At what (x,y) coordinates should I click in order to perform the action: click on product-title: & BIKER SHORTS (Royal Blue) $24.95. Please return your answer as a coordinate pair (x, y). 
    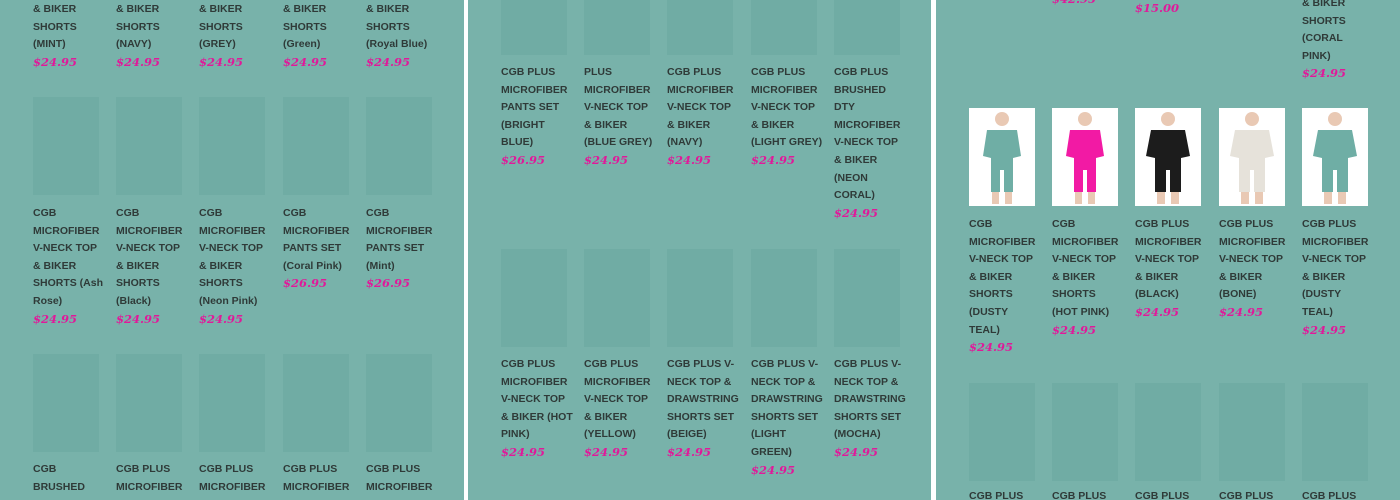
    Looking at the image, I should click on (402, 36).